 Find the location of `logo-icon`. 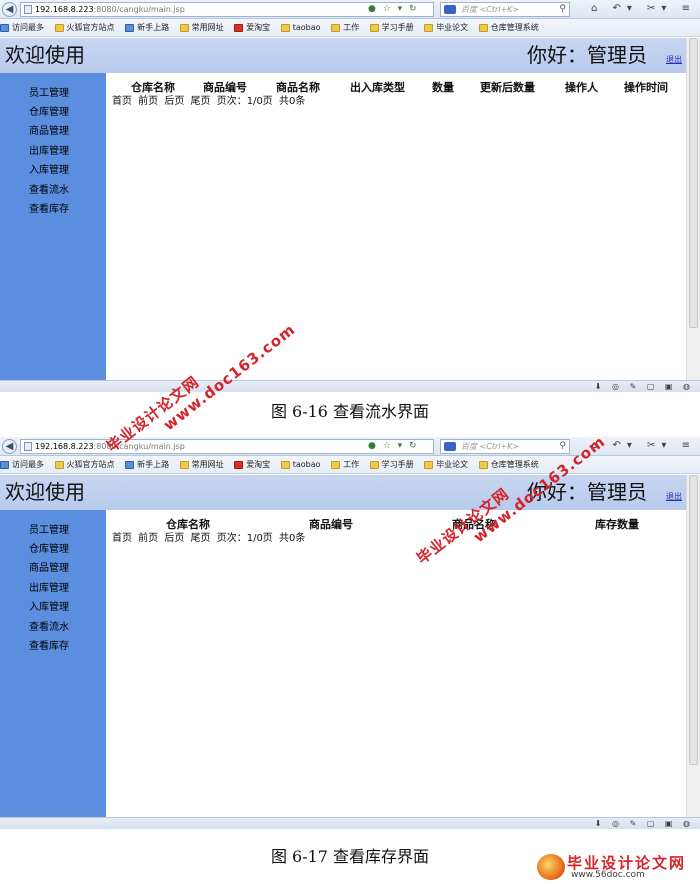

logo-icon is located at coordinates (551, 867).